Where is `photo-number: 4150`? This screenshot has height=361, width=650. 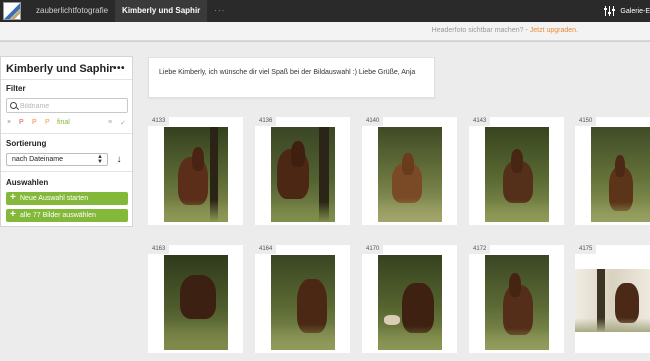 photo-number: 4150 is located at coordinates (586, 121).